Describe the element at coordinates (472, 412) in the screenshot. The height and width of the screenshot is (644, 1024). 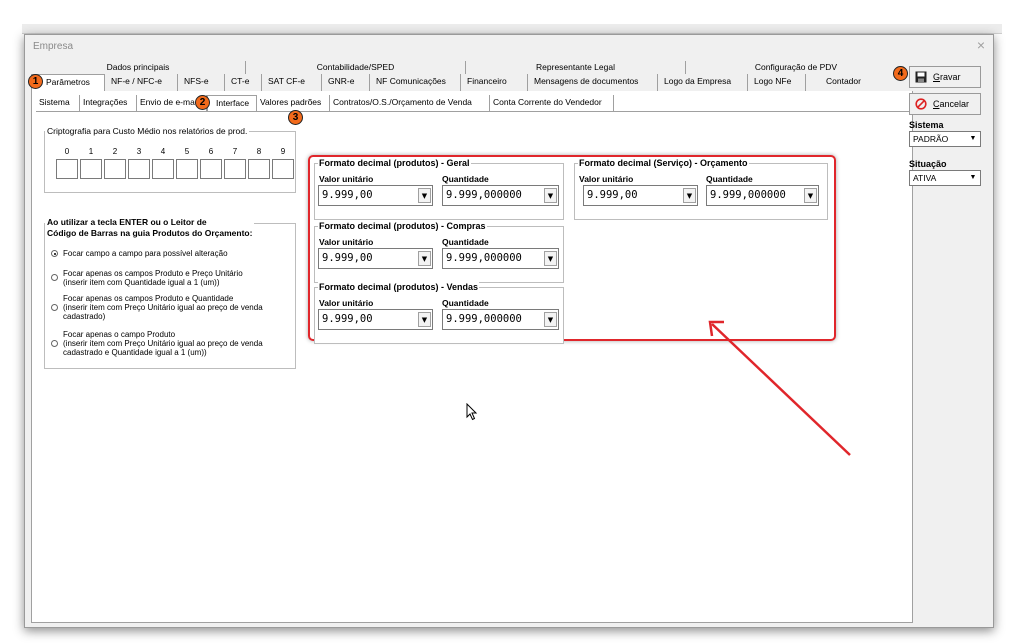
I see `mouse-cursor-icon` at that location.